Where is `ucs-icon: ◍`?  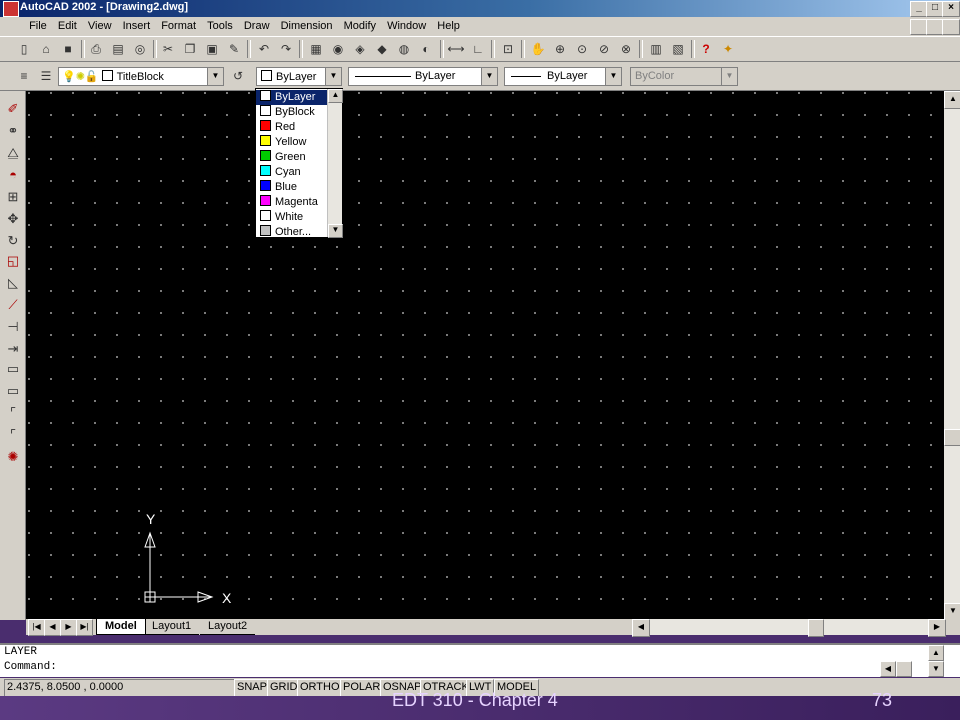 ucs-icon: ◍ is located at coordinates (404, 49).